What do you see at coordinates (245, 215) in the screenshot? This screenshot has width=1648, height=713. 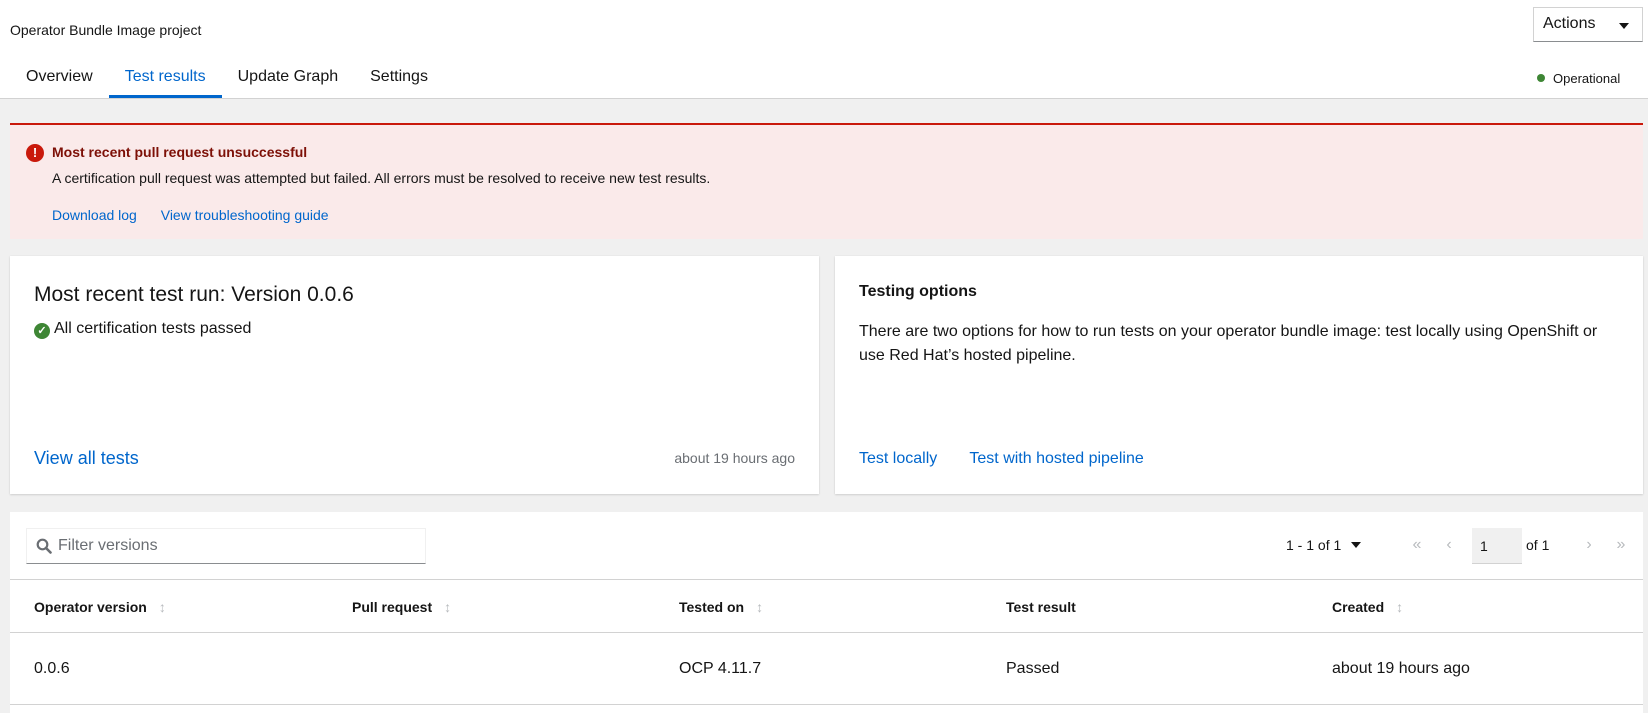 I see `troubleshooting-guide-link: View troubleshooting guide` at bounding box center [245, 215].